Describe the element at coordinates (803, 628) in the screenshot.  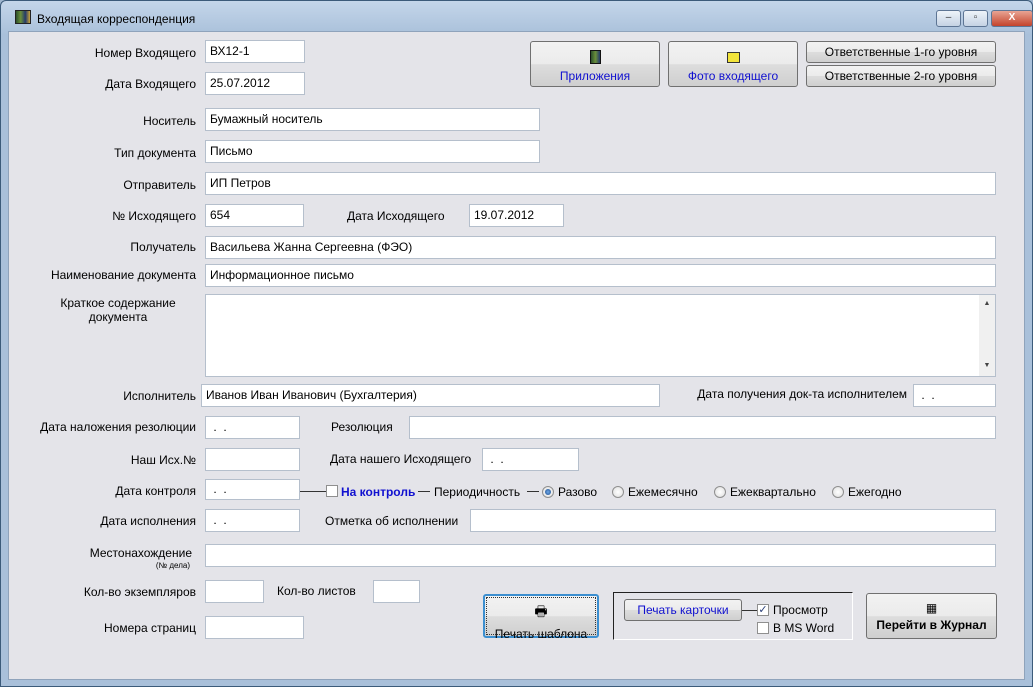
I see `ms-word-label: В MS Word` at that location.